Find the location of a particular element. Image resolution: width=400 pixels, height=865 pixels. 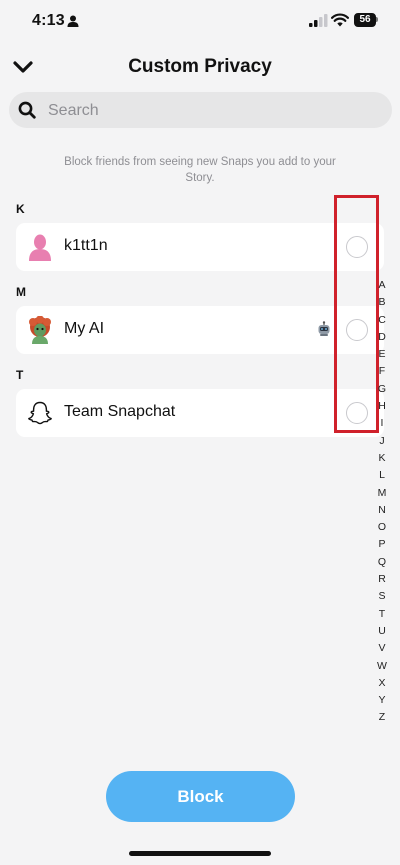

alphabet-index-letter: I is located at coordinates (382, 423).